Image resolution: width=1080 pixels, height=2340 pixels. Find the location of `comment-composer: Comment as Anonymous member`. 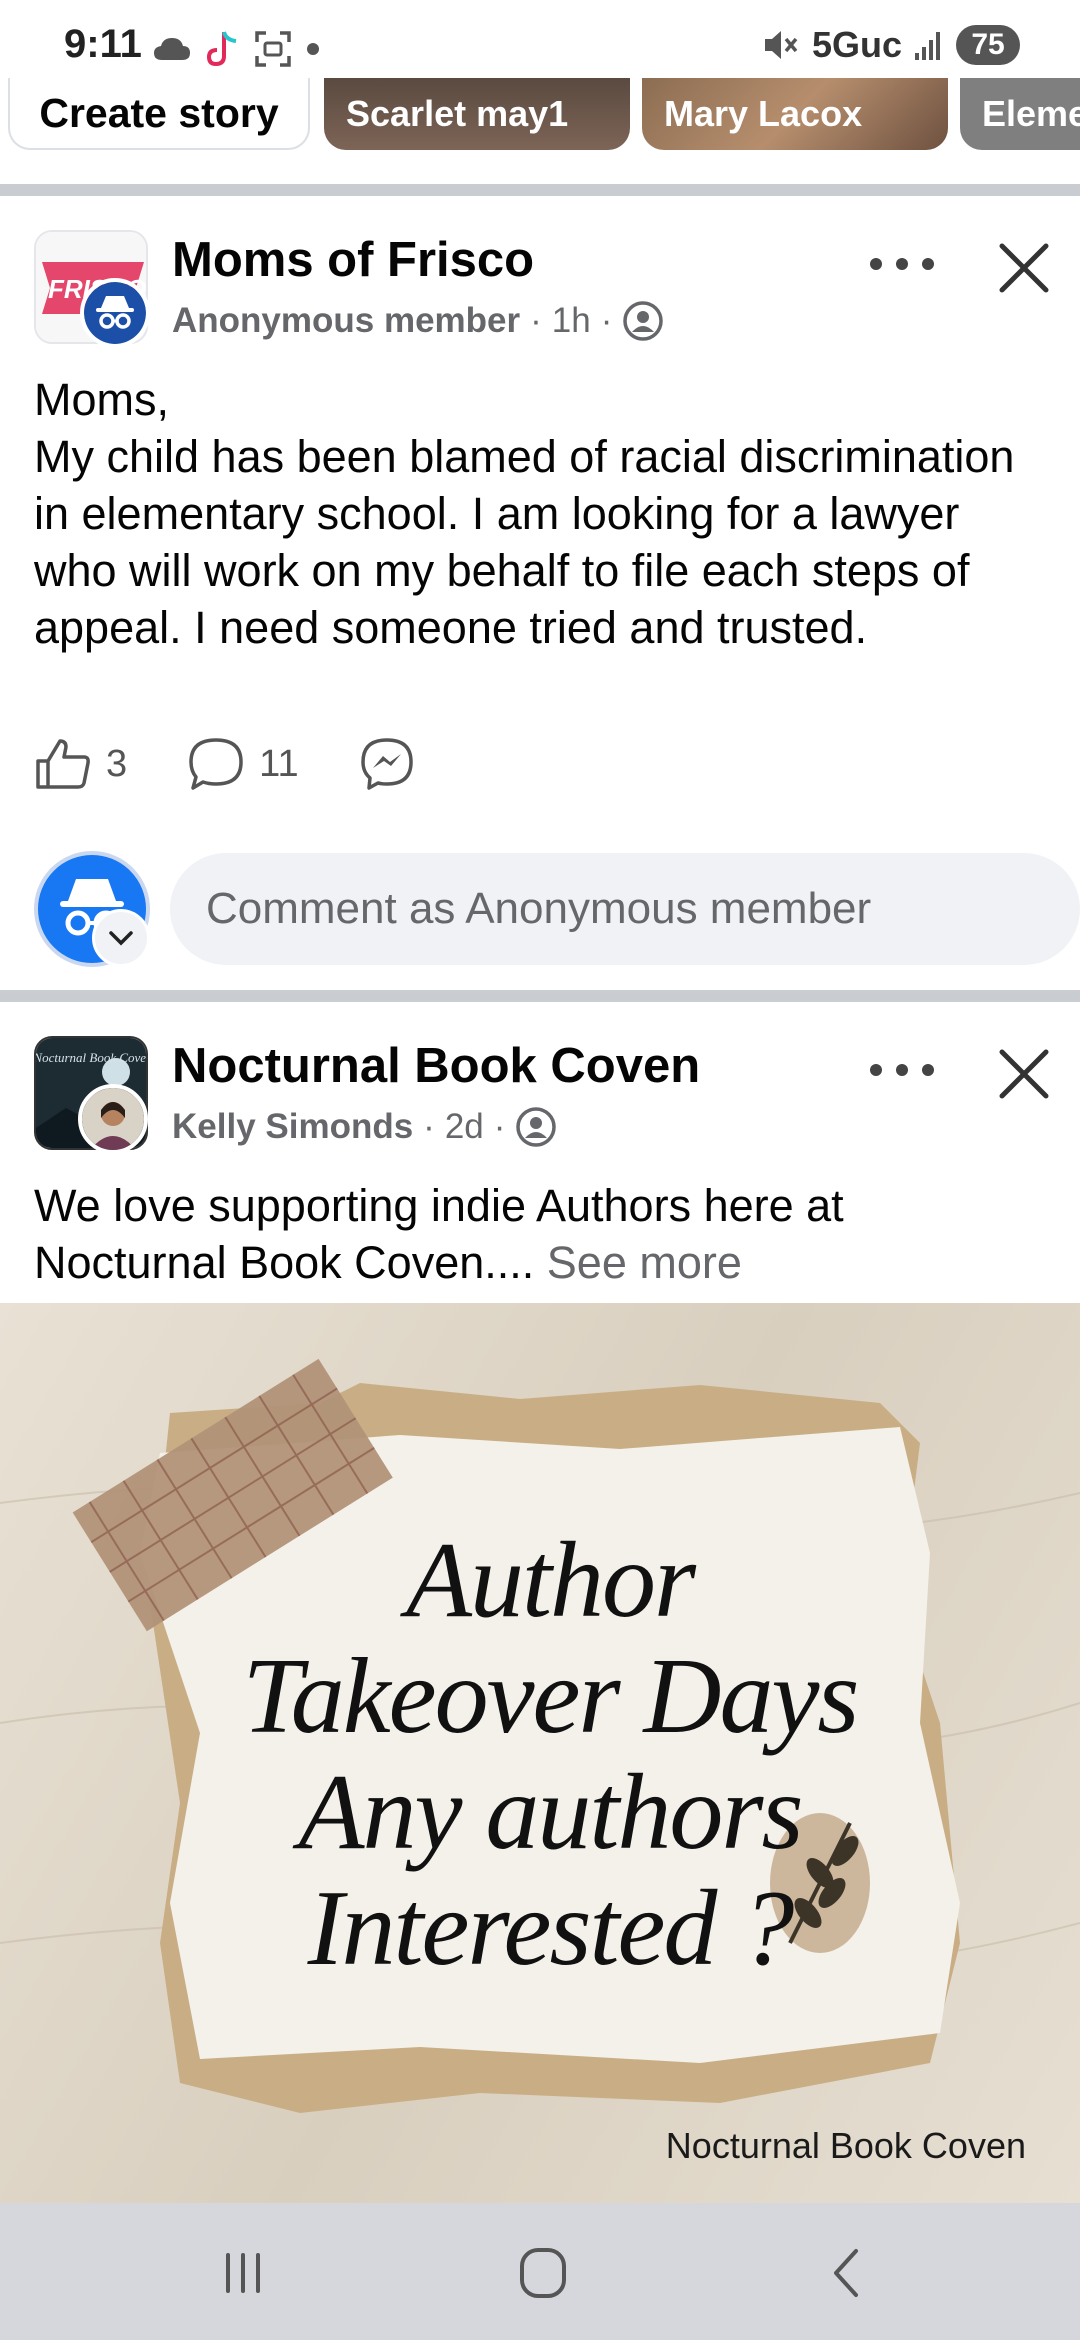

comment-composer: Comment as Anonymous member is located at coordinates (557, 911).